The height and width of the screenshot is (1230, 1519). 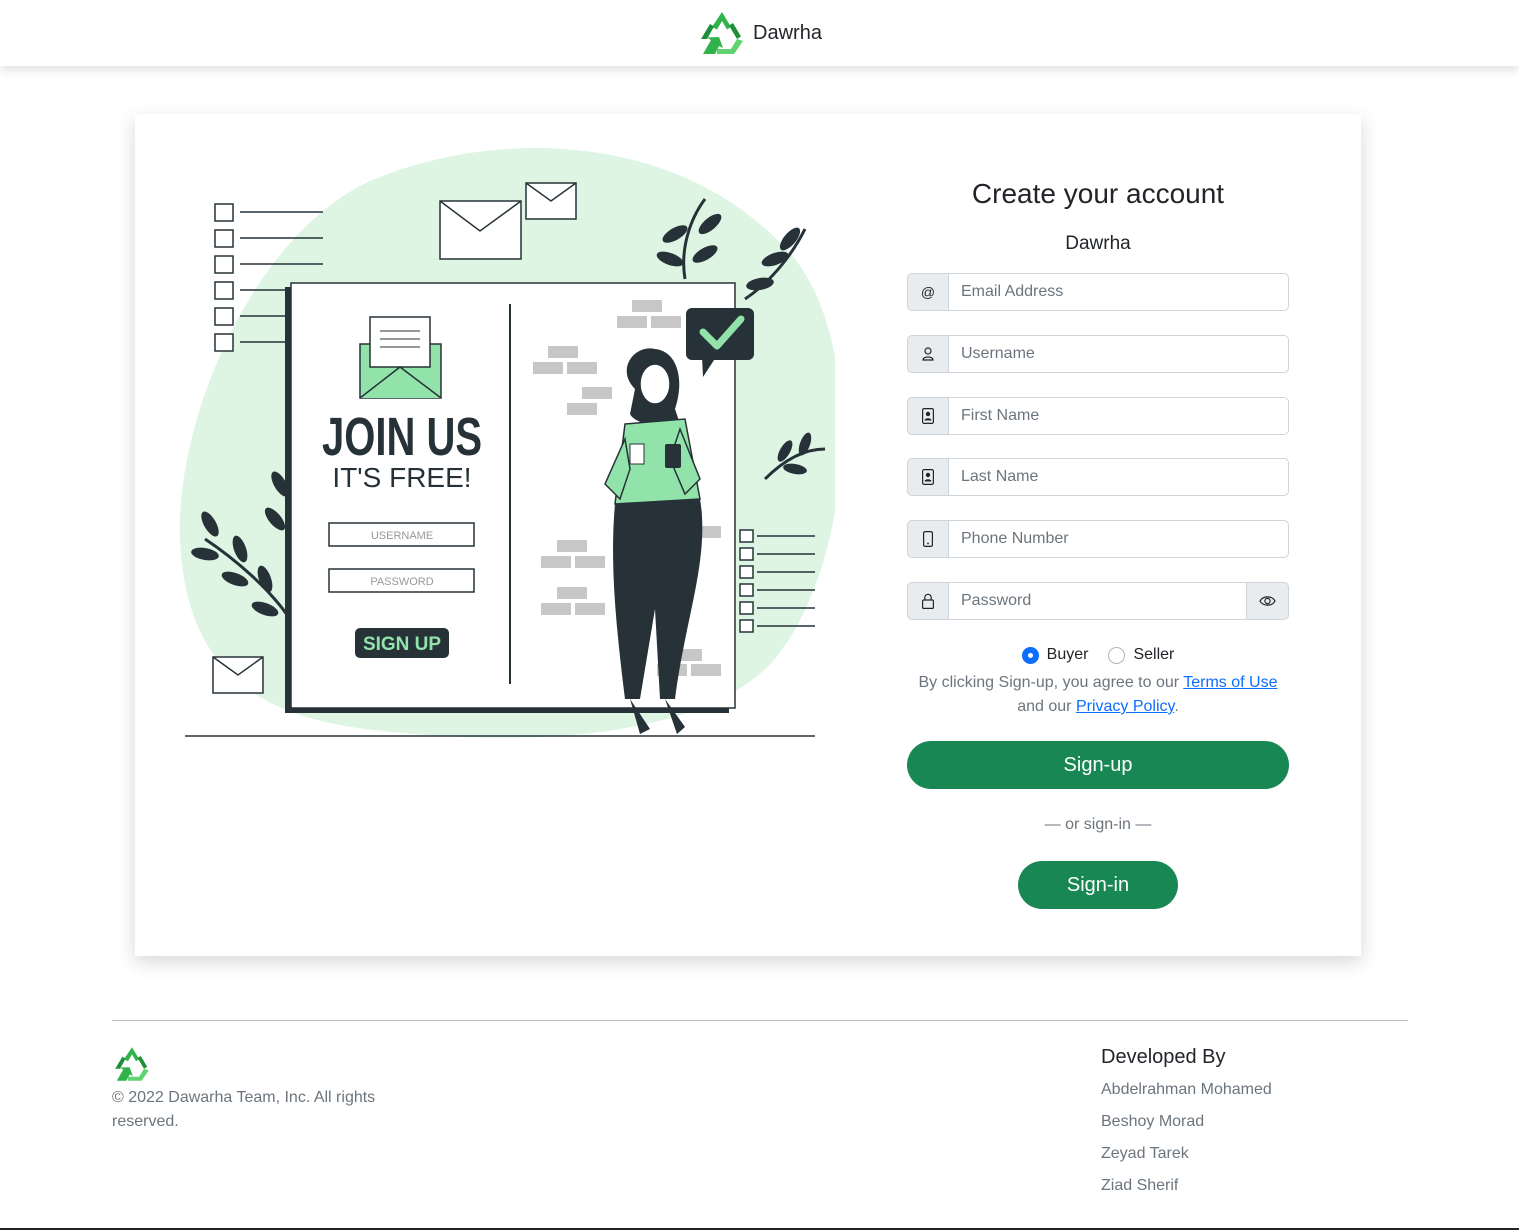 I want to click on join-us-subline: IT'S FREE!, so click(x=401, y=477).